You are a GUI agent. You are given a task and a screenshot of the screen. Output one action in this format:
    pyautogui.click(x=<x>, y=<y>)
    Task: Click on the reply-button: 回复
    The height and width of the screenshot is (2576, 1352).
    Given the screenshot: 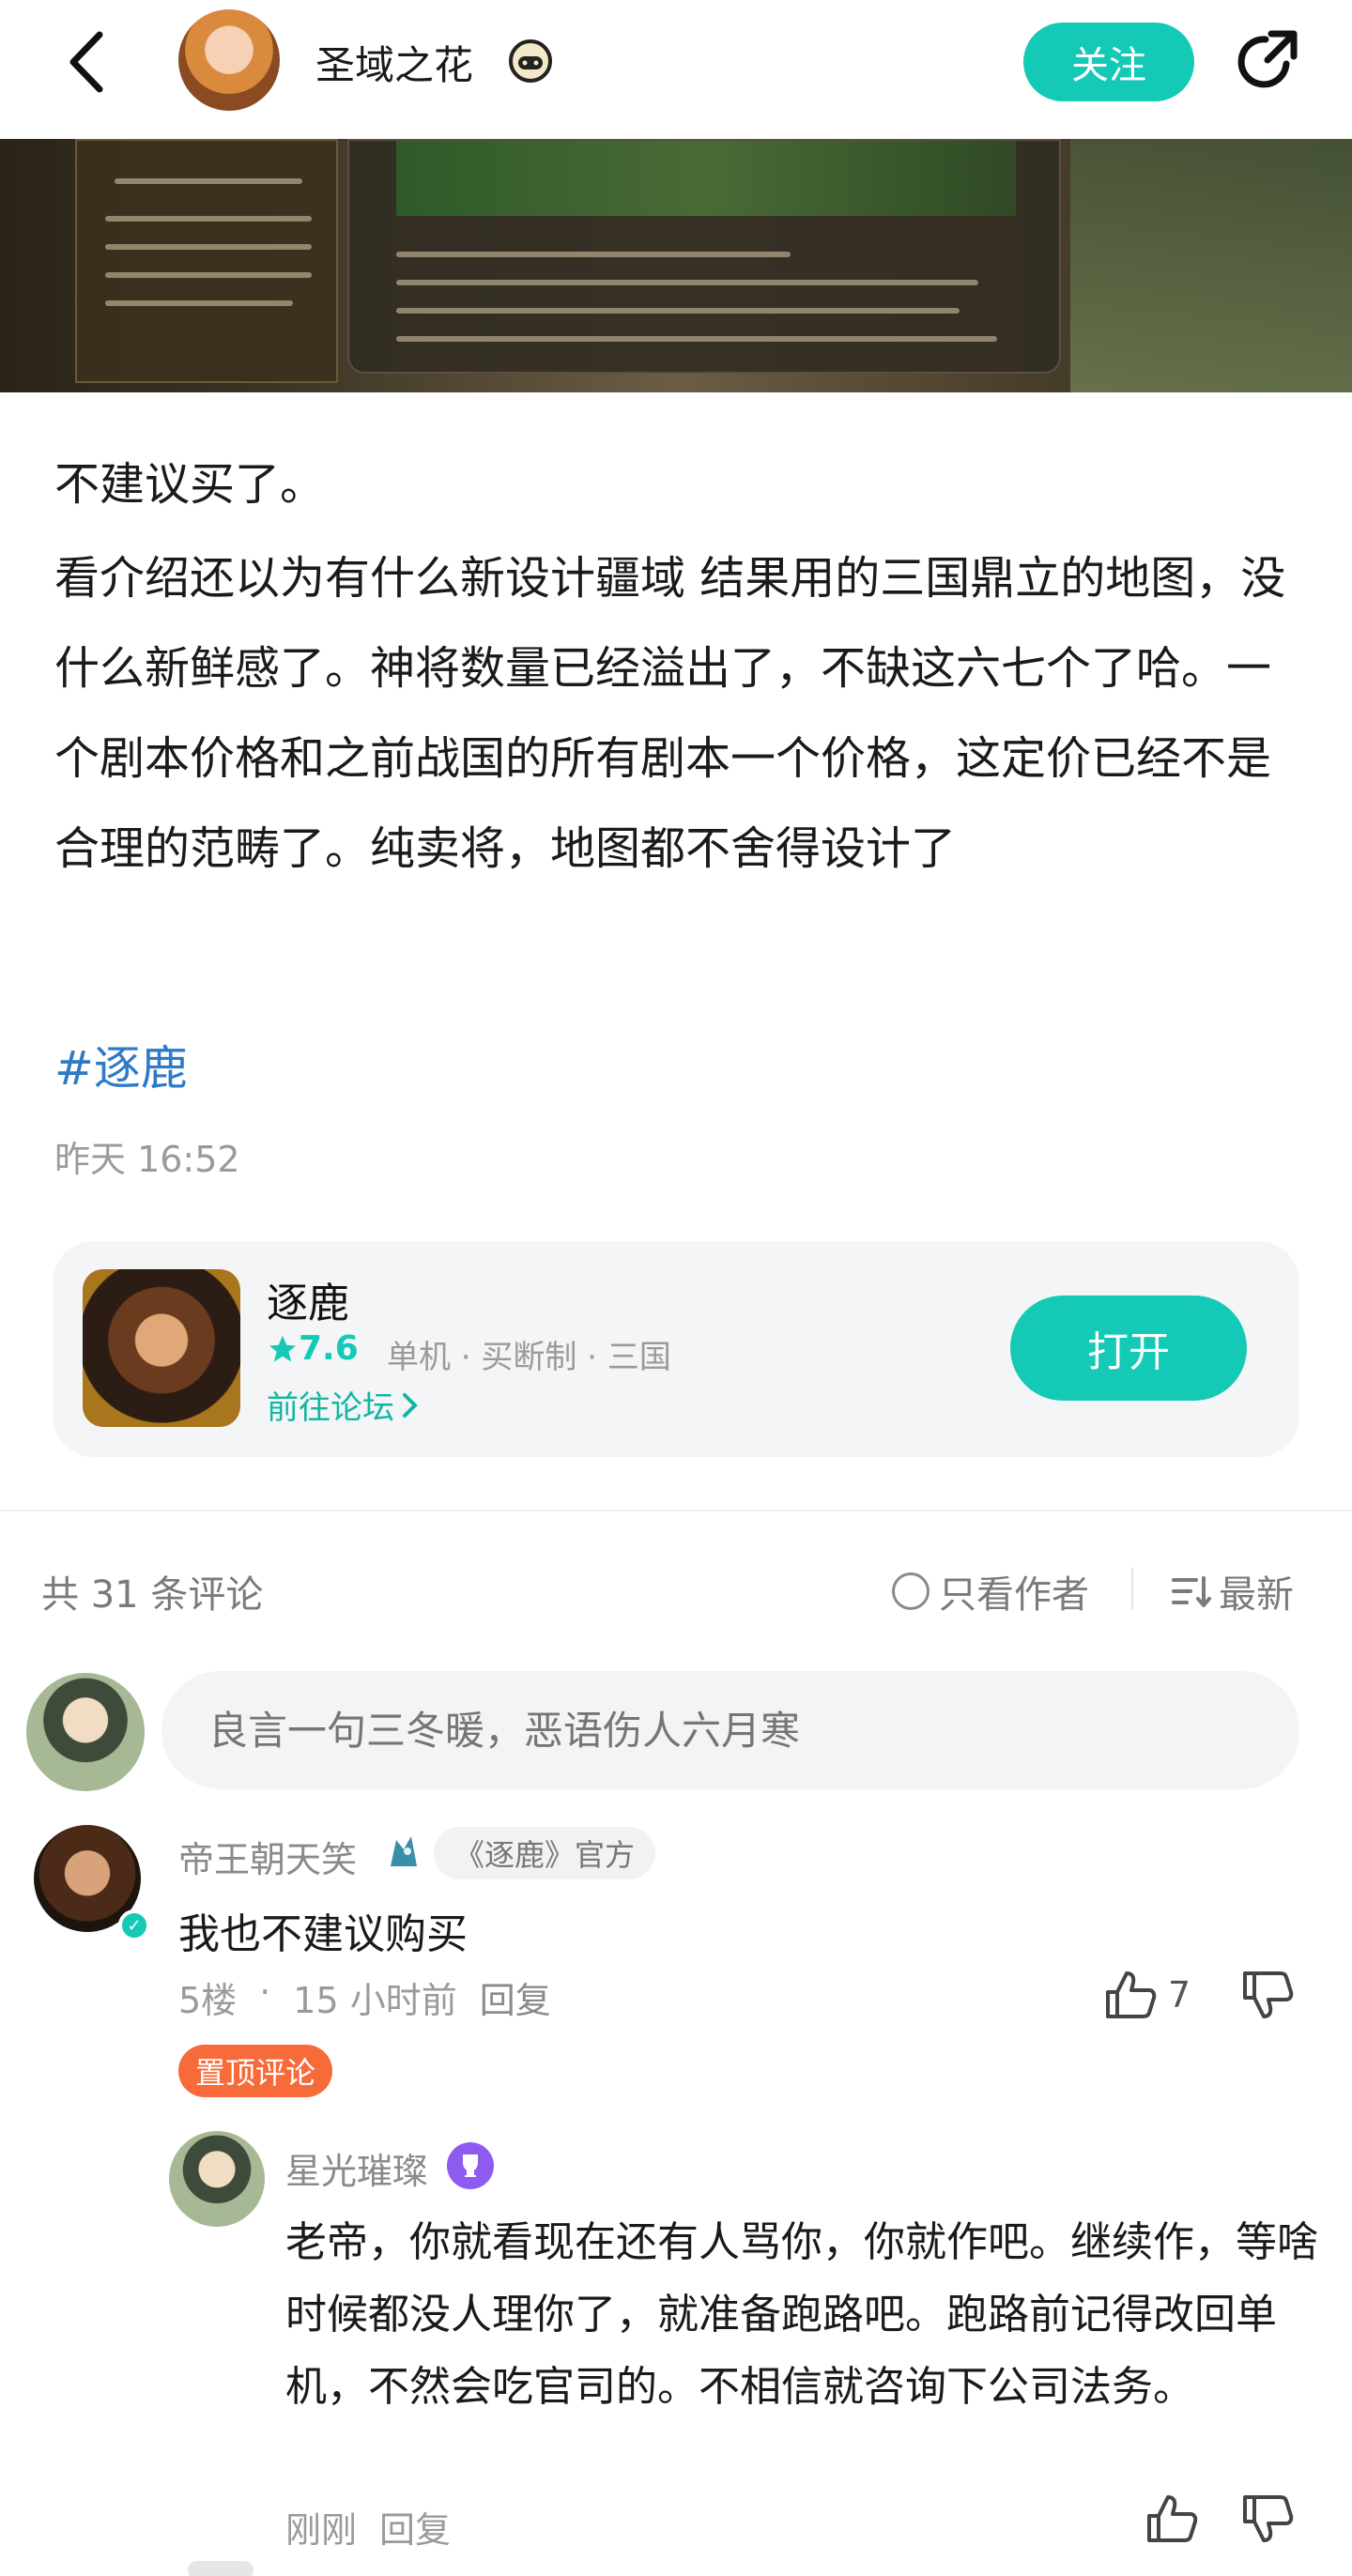 What is the action you would take?
    pyautogui.click(x=516, y=1997)
    